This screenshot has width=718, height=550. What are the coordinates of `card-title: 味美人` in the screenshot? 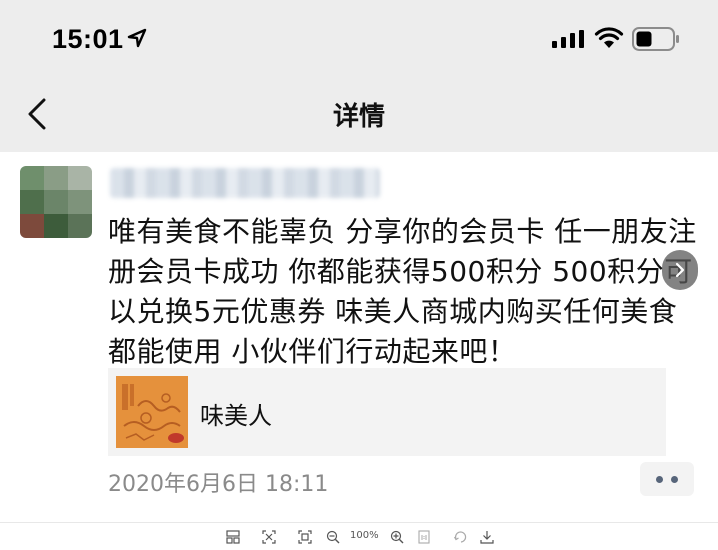 It's located at (236, 416).